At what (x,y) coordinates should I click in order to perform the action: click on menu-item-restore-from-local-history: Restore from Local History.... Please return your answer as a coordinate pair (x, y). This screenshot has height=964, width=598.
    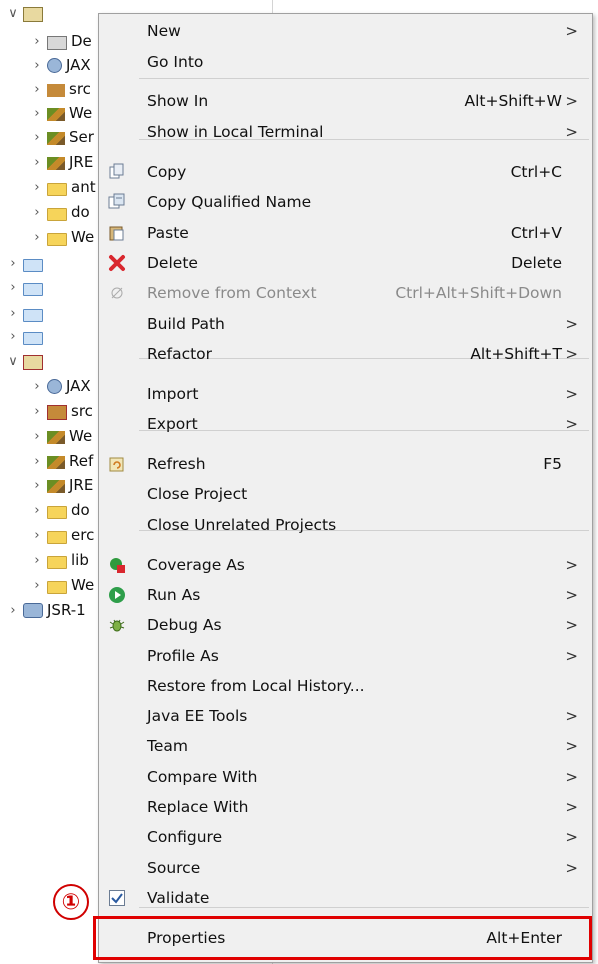
    Looking at the image, I should click on (345, 686).